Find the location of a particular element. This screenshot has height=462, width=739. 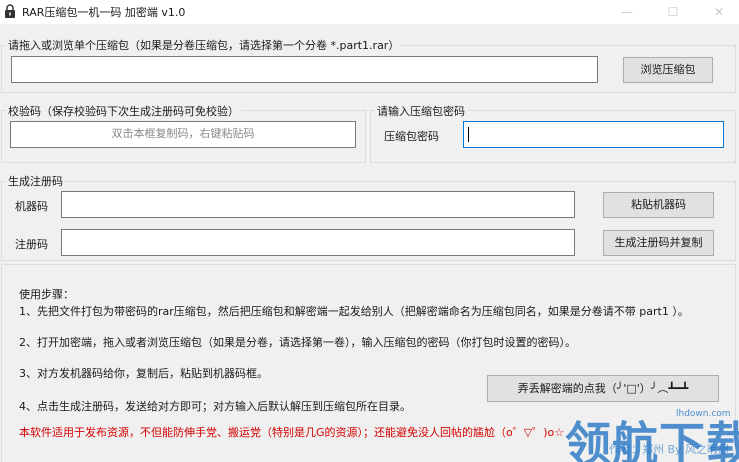

machine-code-input is located at coordinates (318, 204).